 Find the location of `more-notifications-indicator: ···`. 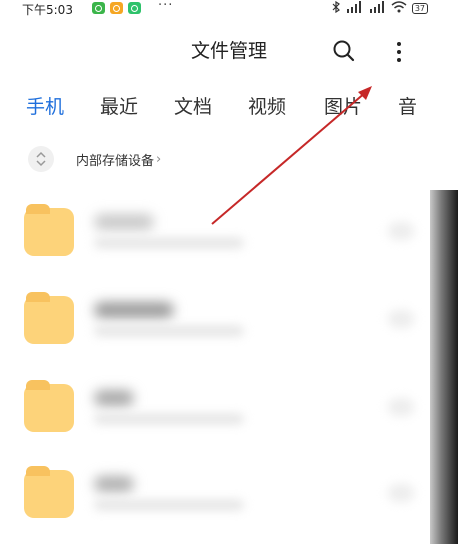

more-notifications-indicator: ··· is located at coordinates (166, 6).